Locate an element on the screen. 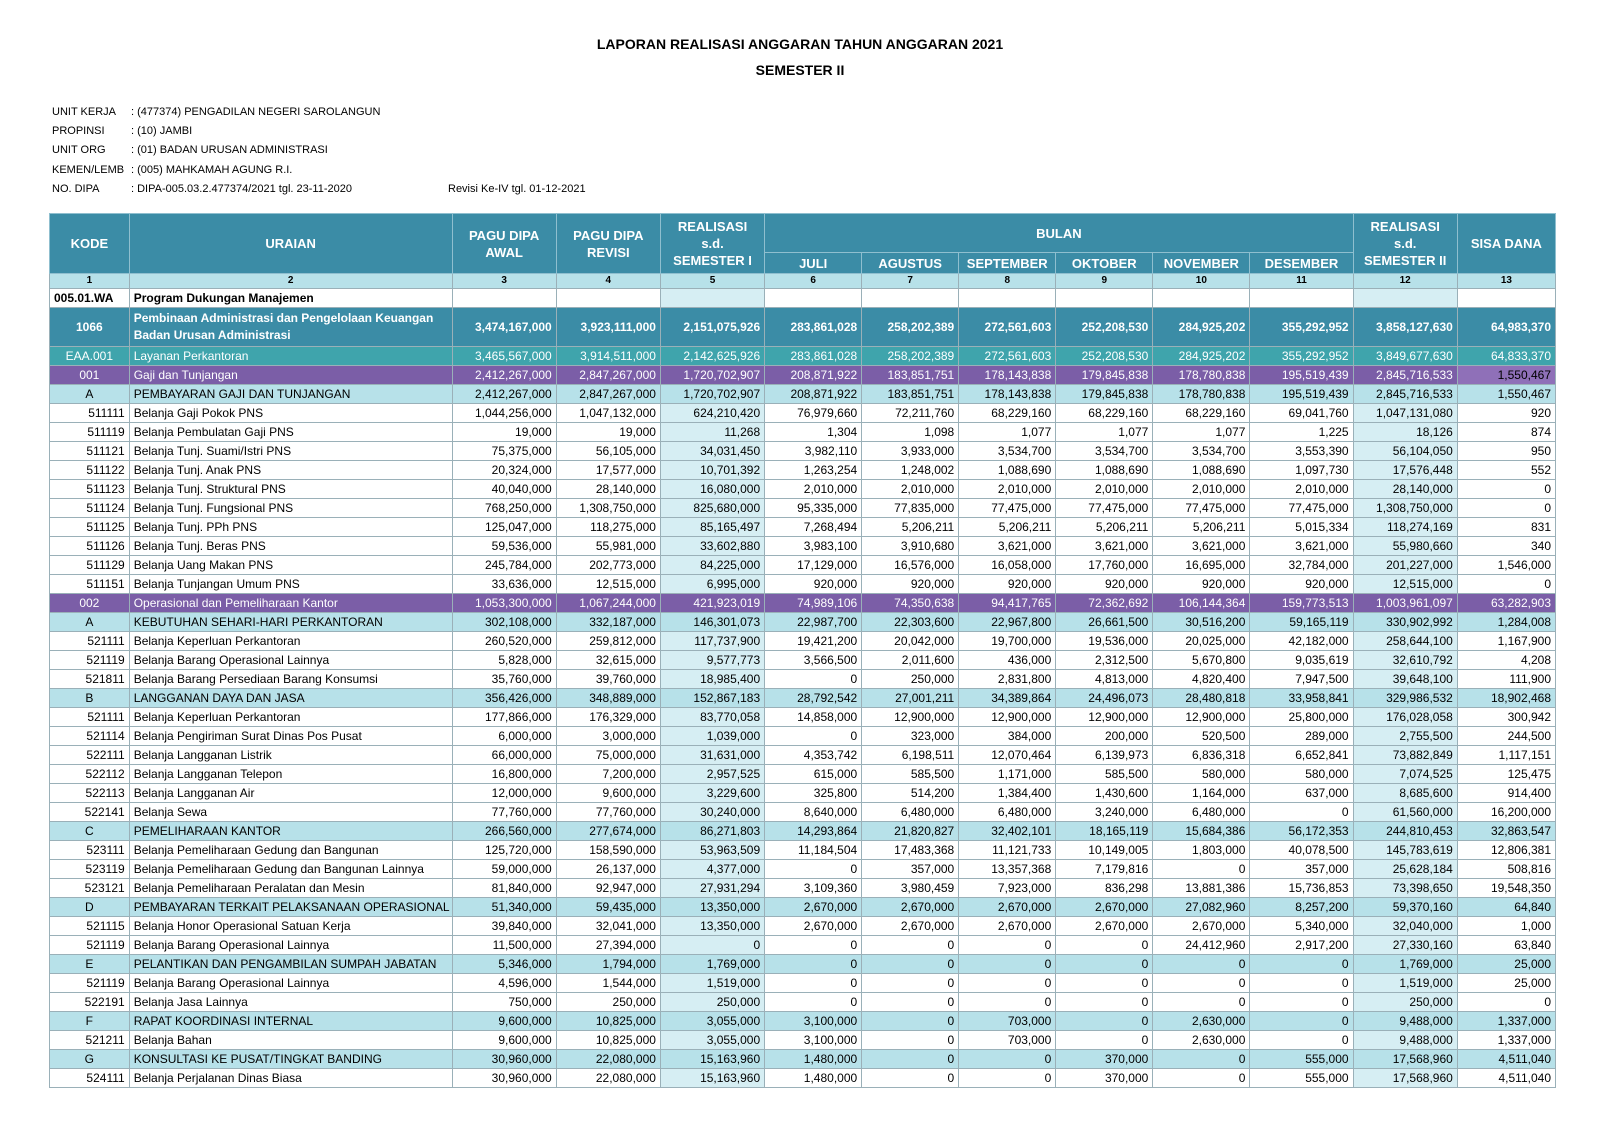 This screenshot has height=1131, width=1600. cell-value: 5,206,211 is located at coordinates (1201, 527).